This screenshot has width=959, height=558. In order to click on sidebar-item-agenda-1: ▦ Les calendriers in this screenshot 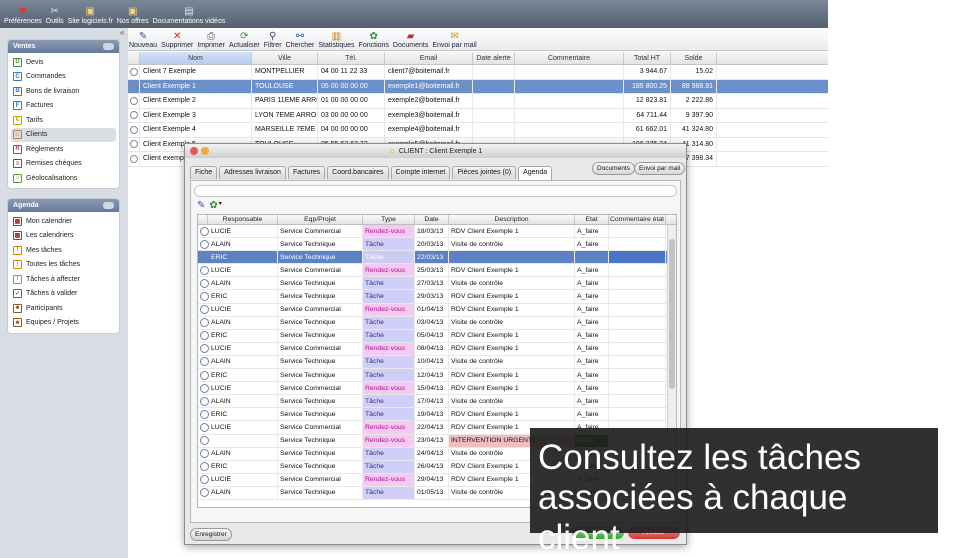, I will do `click(63, 236)`.